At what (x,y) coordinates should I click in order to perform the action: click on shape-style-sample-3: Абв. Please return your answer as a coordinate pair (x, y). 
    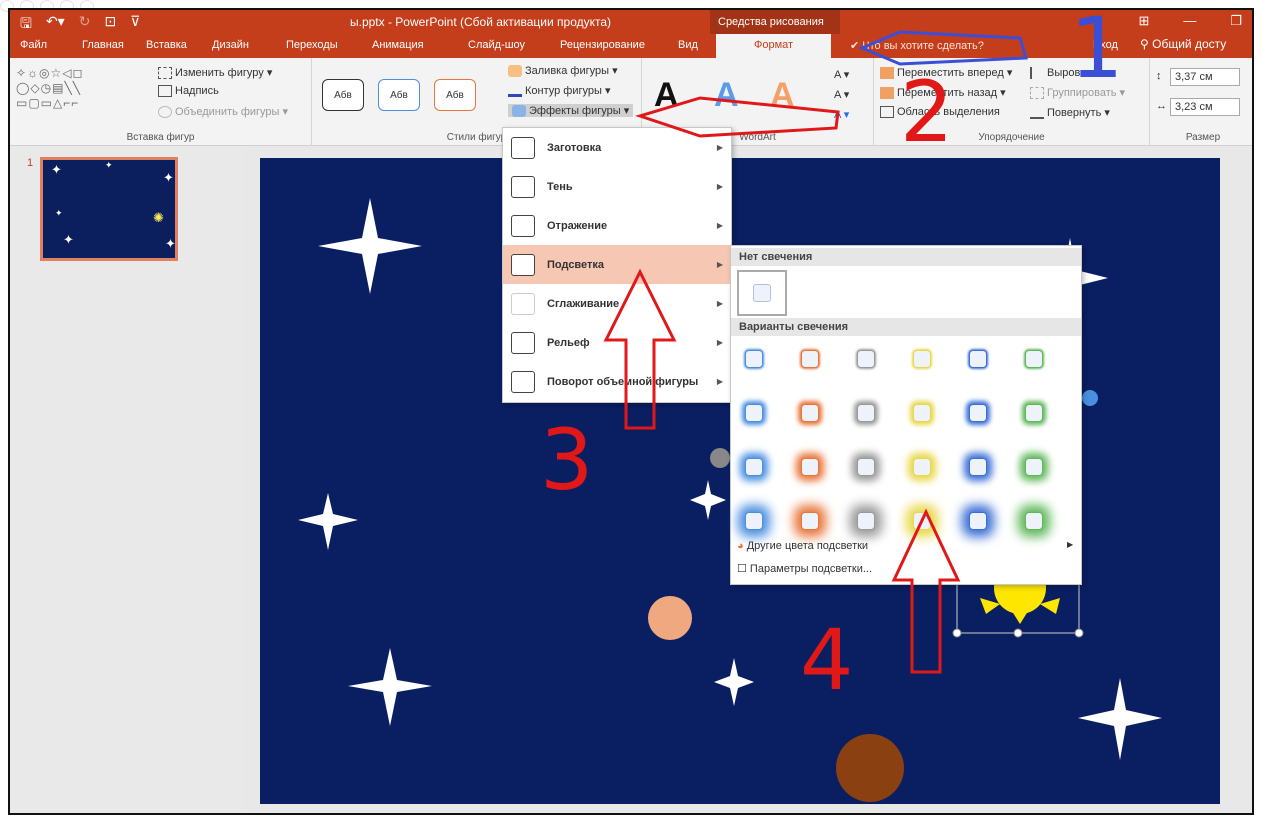
    Looking at the image, I should click on (455, 95).